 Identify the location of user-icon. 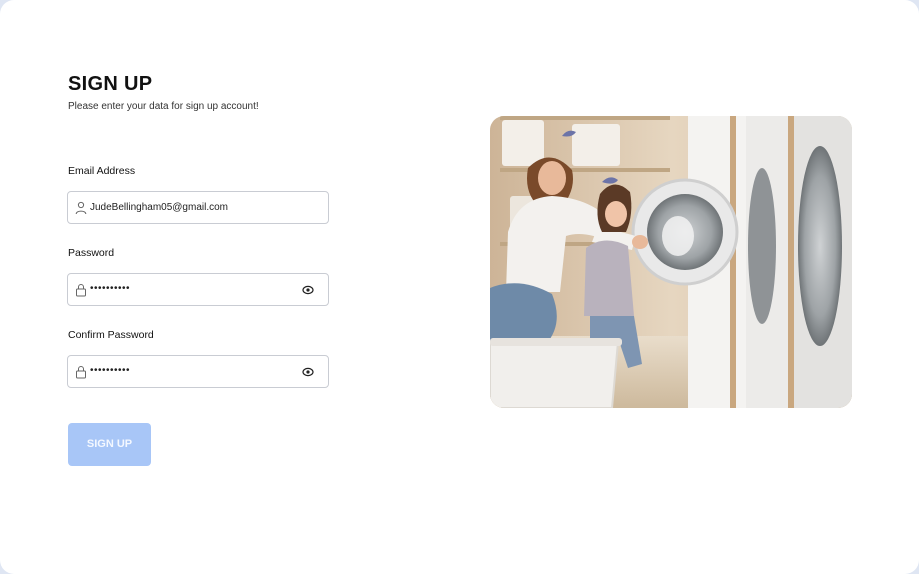
(81, 208).